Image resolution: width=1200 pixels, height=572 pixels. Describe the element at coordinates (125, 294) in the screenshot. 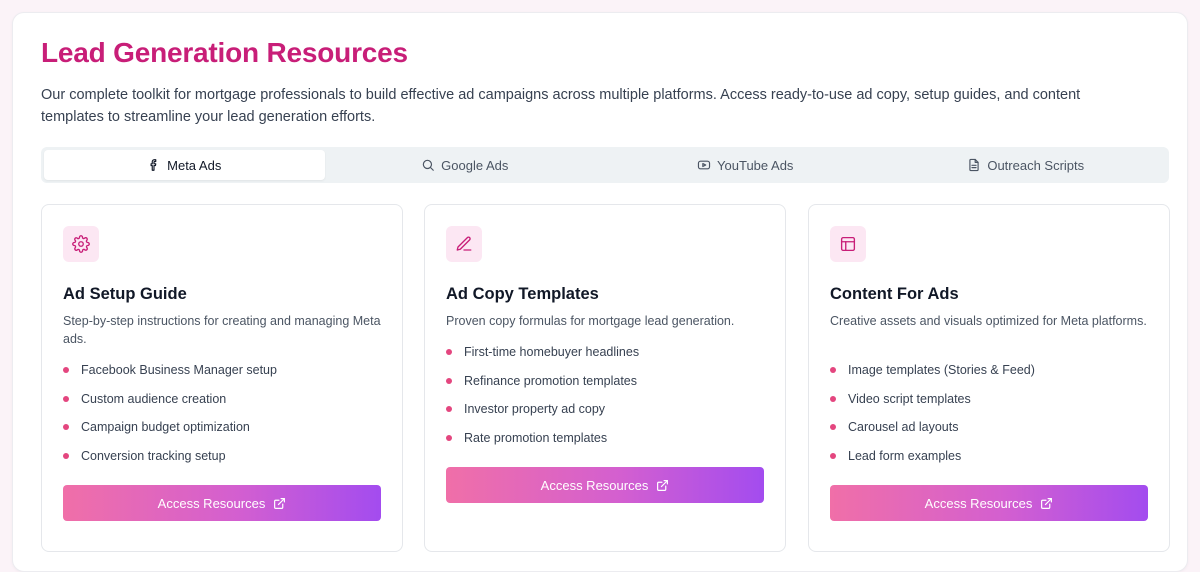

I see `card-title: Ad Setup Guide` at that location.